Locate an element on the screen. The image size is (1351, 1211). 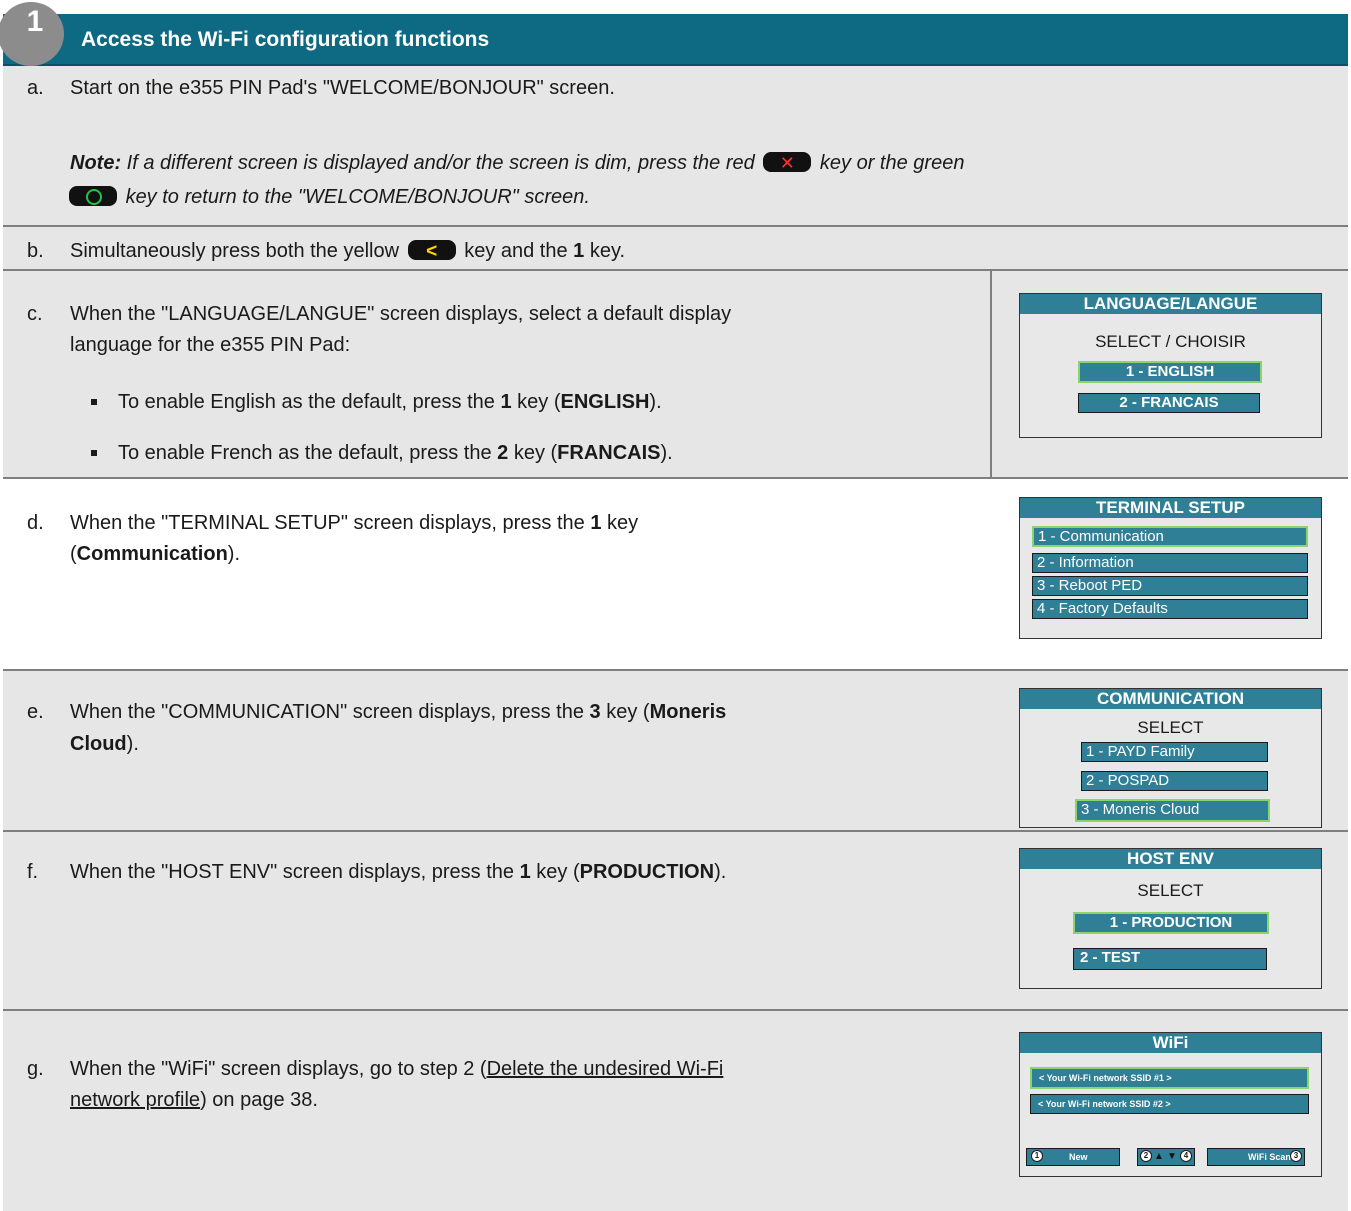
communication-screen-subtitle: SELECT is located at coordinates (1170, 727).